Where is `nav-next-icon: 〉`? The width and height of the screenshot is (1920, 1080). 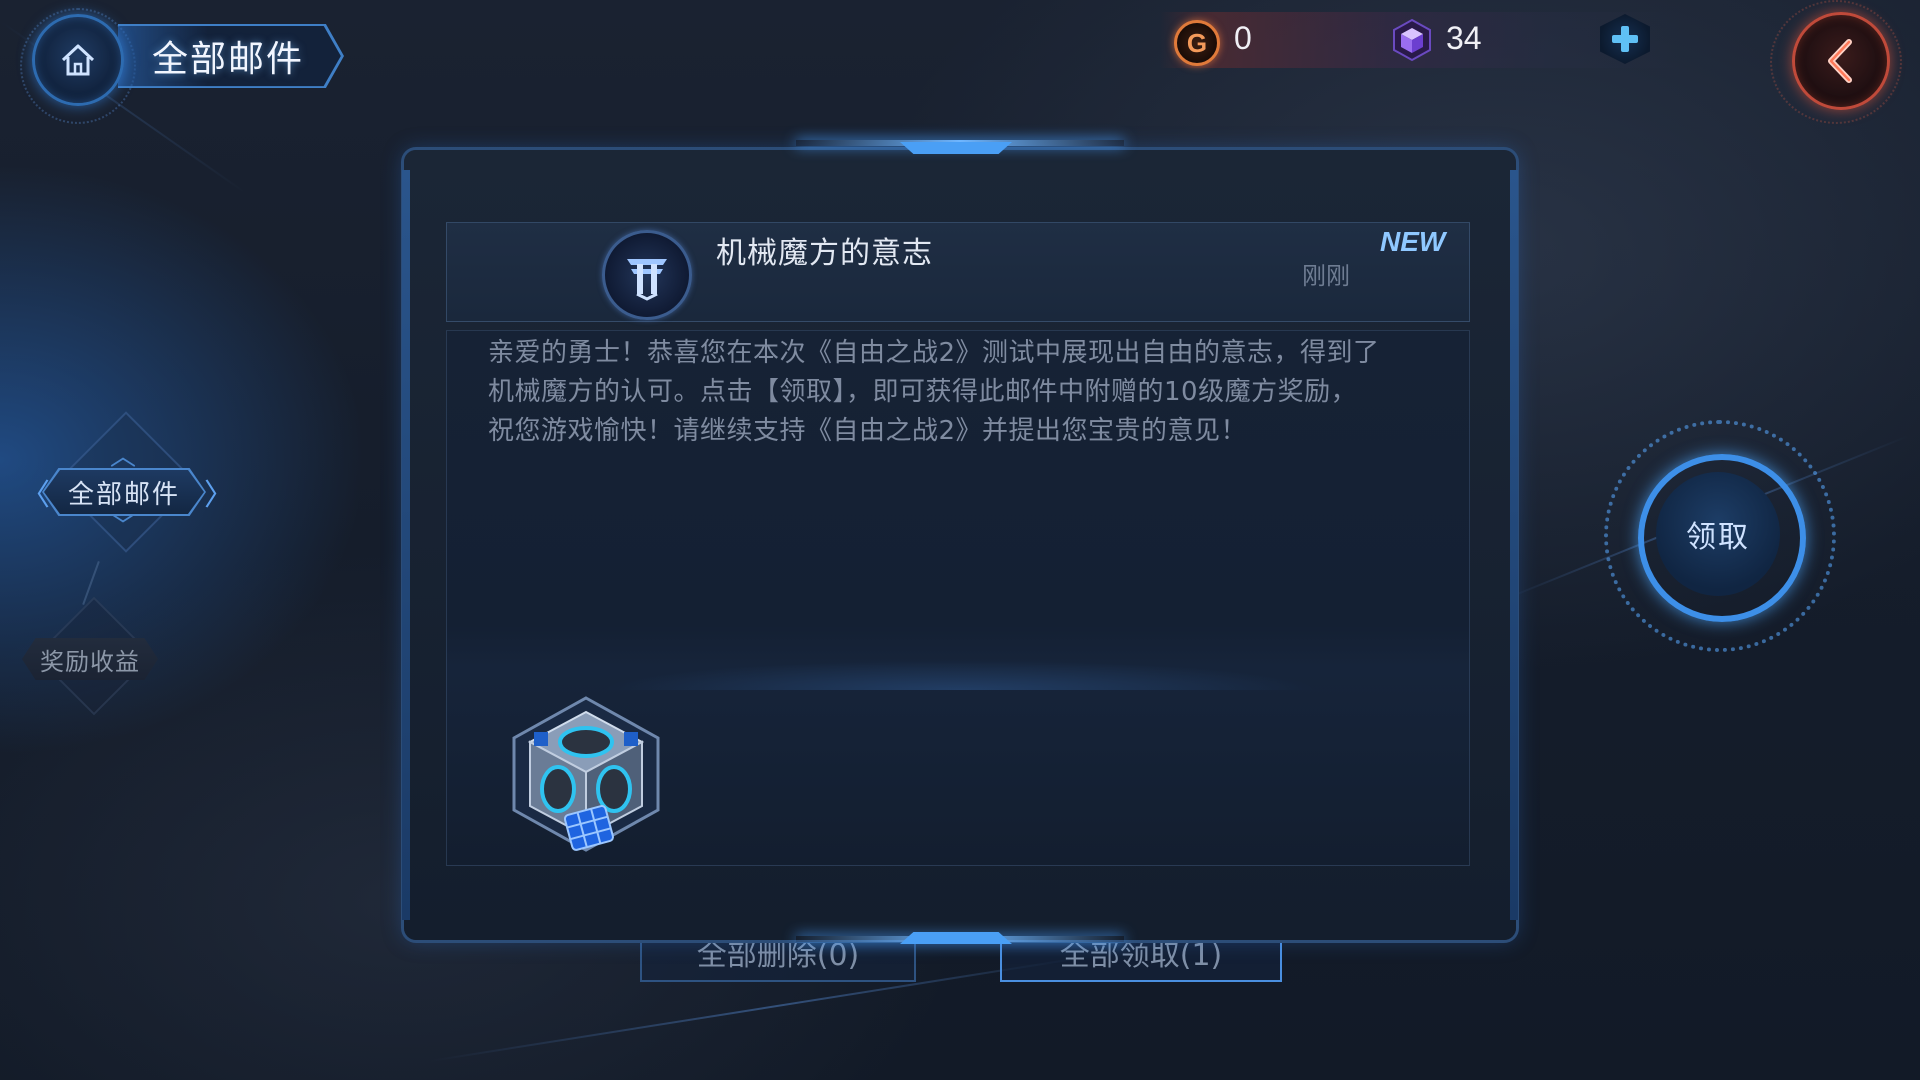 nav-next-icon: 〉 is located at coordinates (219, 492).